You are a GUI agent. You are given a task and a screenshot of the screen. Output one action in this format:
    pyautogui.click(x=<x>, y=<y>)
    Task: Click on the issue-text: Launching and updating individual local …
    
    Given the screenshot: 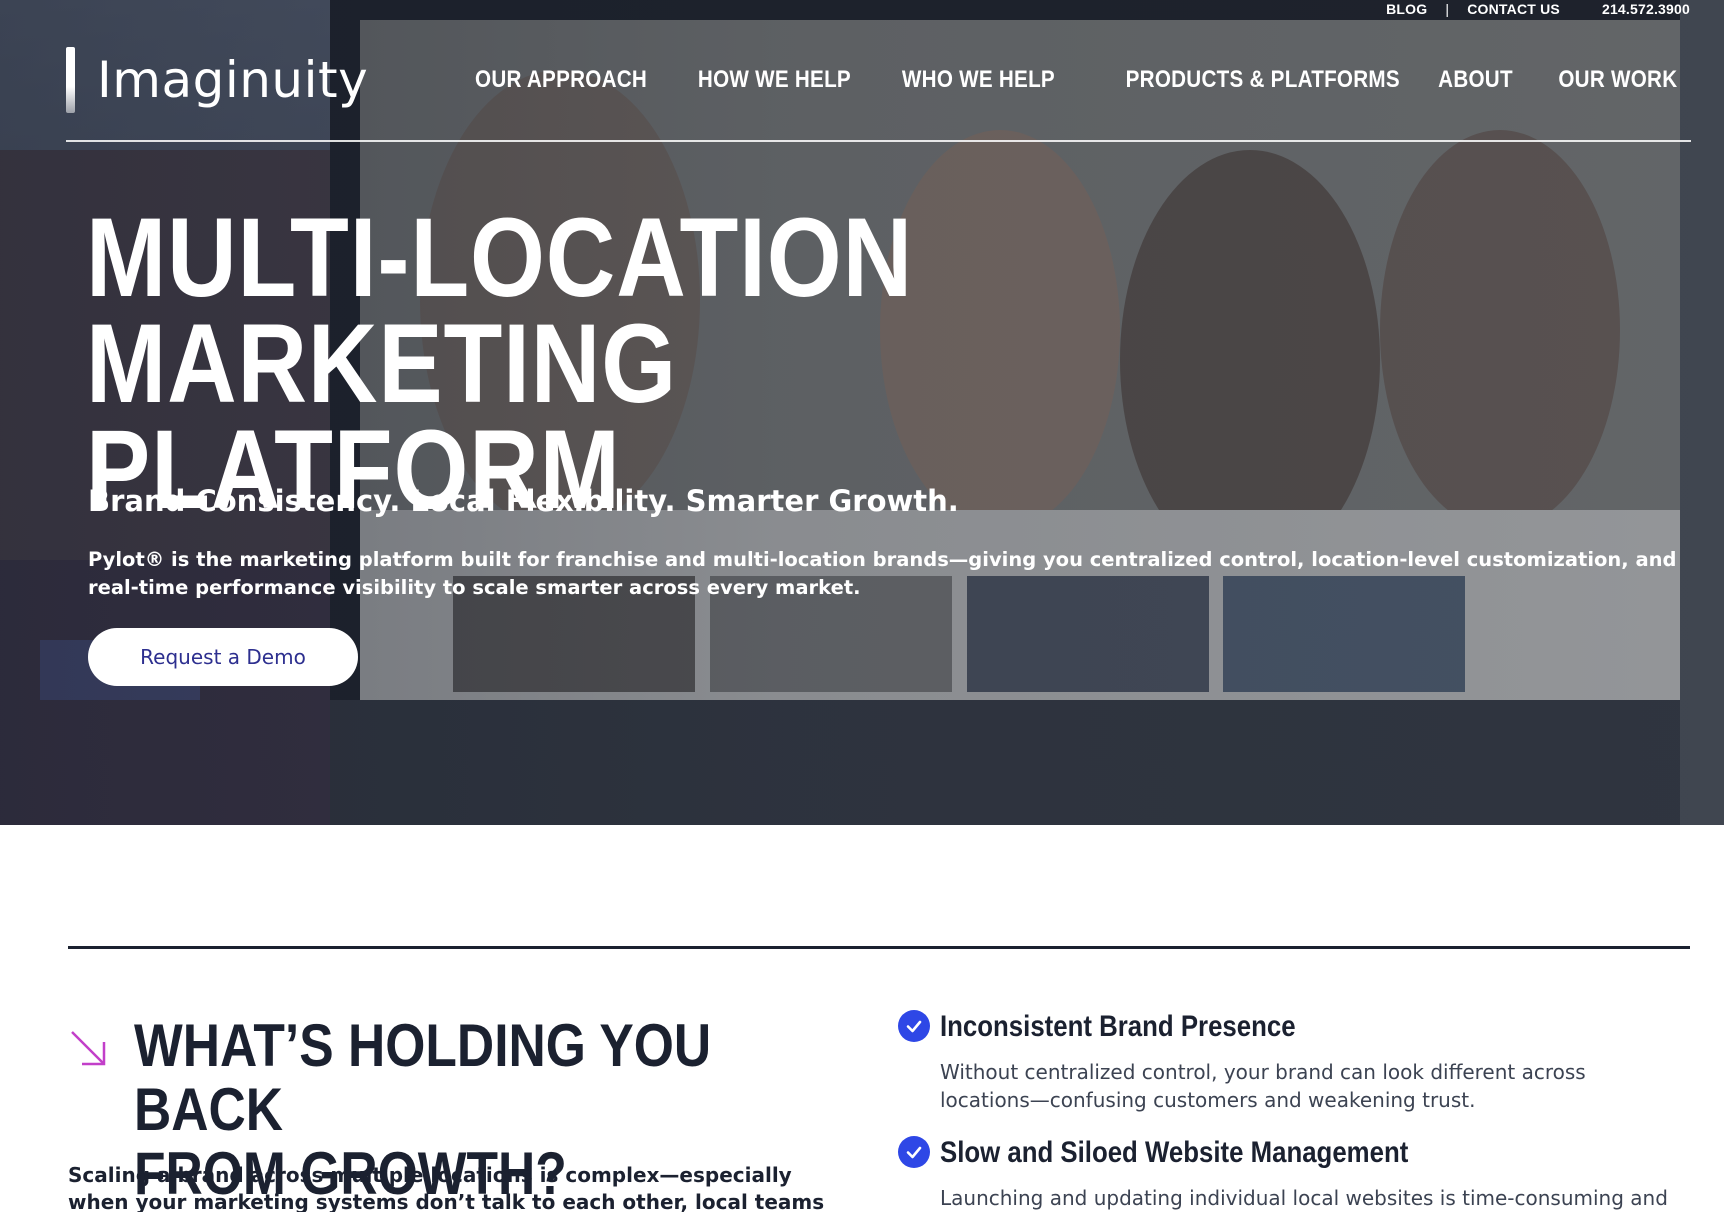 What is the action you would take?
    pyautogui.click(x=1304, y=1198)
    